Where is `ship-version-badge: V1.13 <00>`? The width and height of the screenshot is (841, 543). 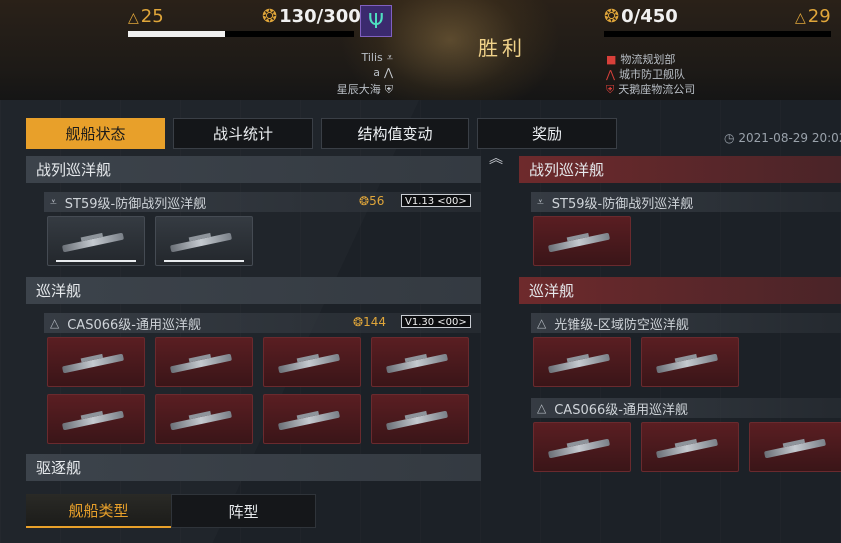
ship-version-badge: V1.13 <00> is located at coordinates (436, 200).